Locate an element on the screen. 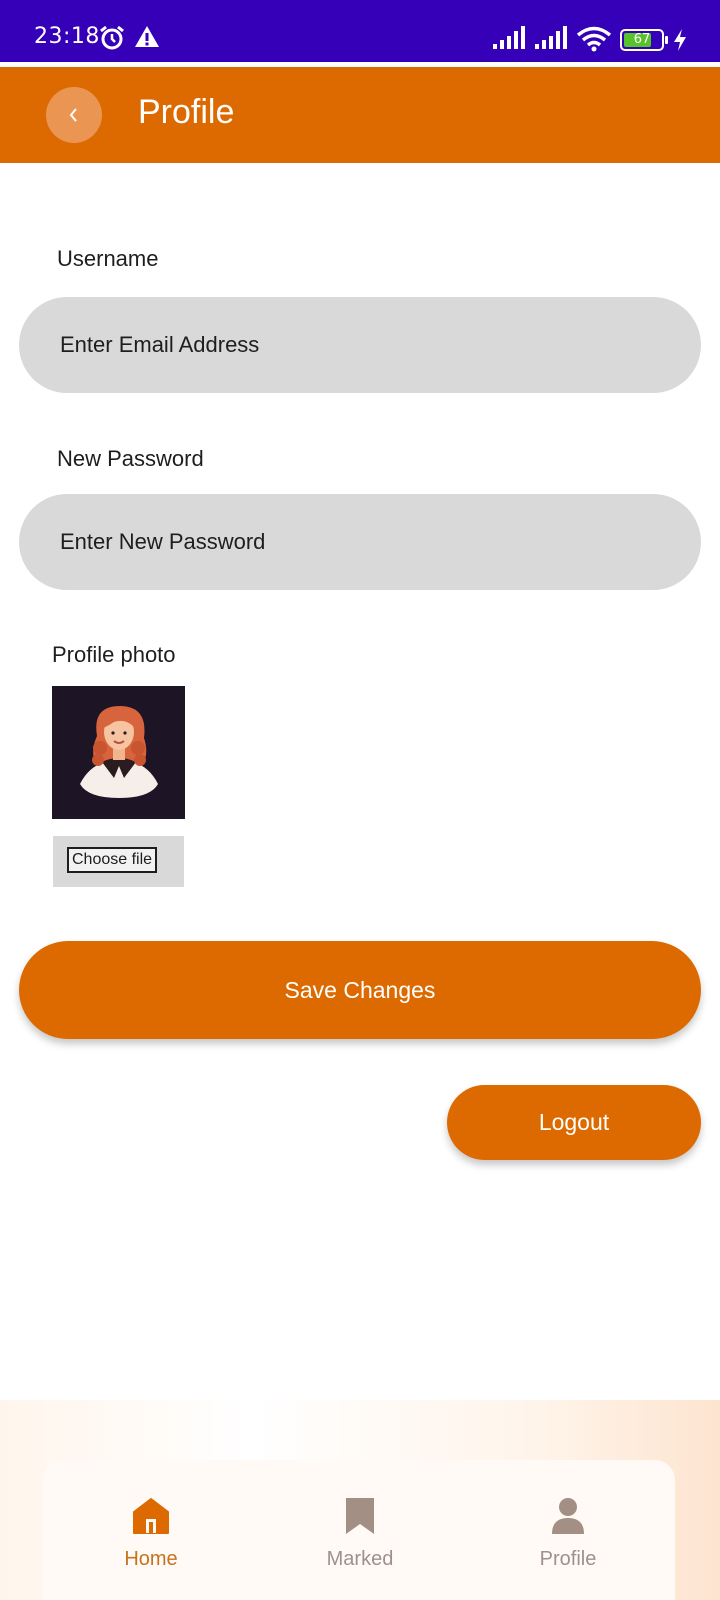  nav-label-marked: Marked is located at coordinates (360, 1559).